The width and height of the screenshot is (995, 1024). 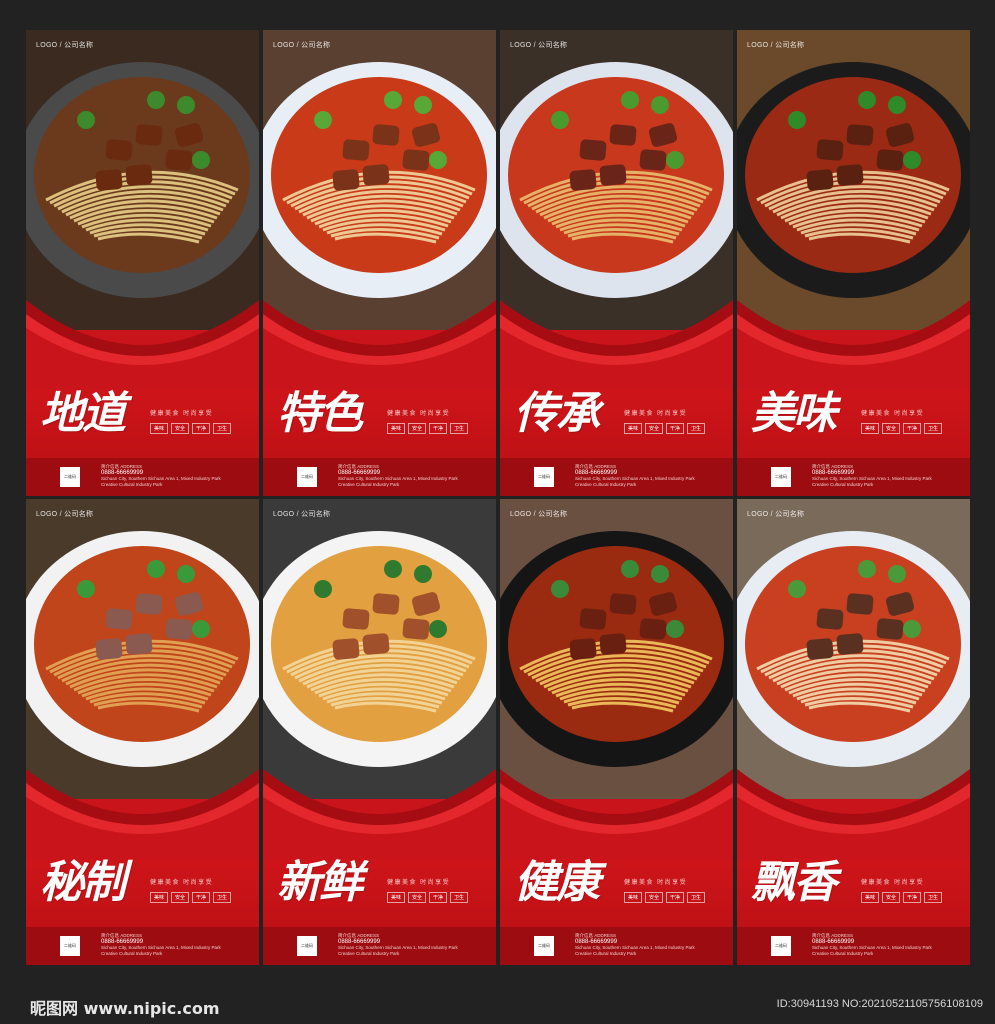 I want to click on image-id-text: ID:30941193 NO:20210521105756108109, so click(x=879, y=1004).